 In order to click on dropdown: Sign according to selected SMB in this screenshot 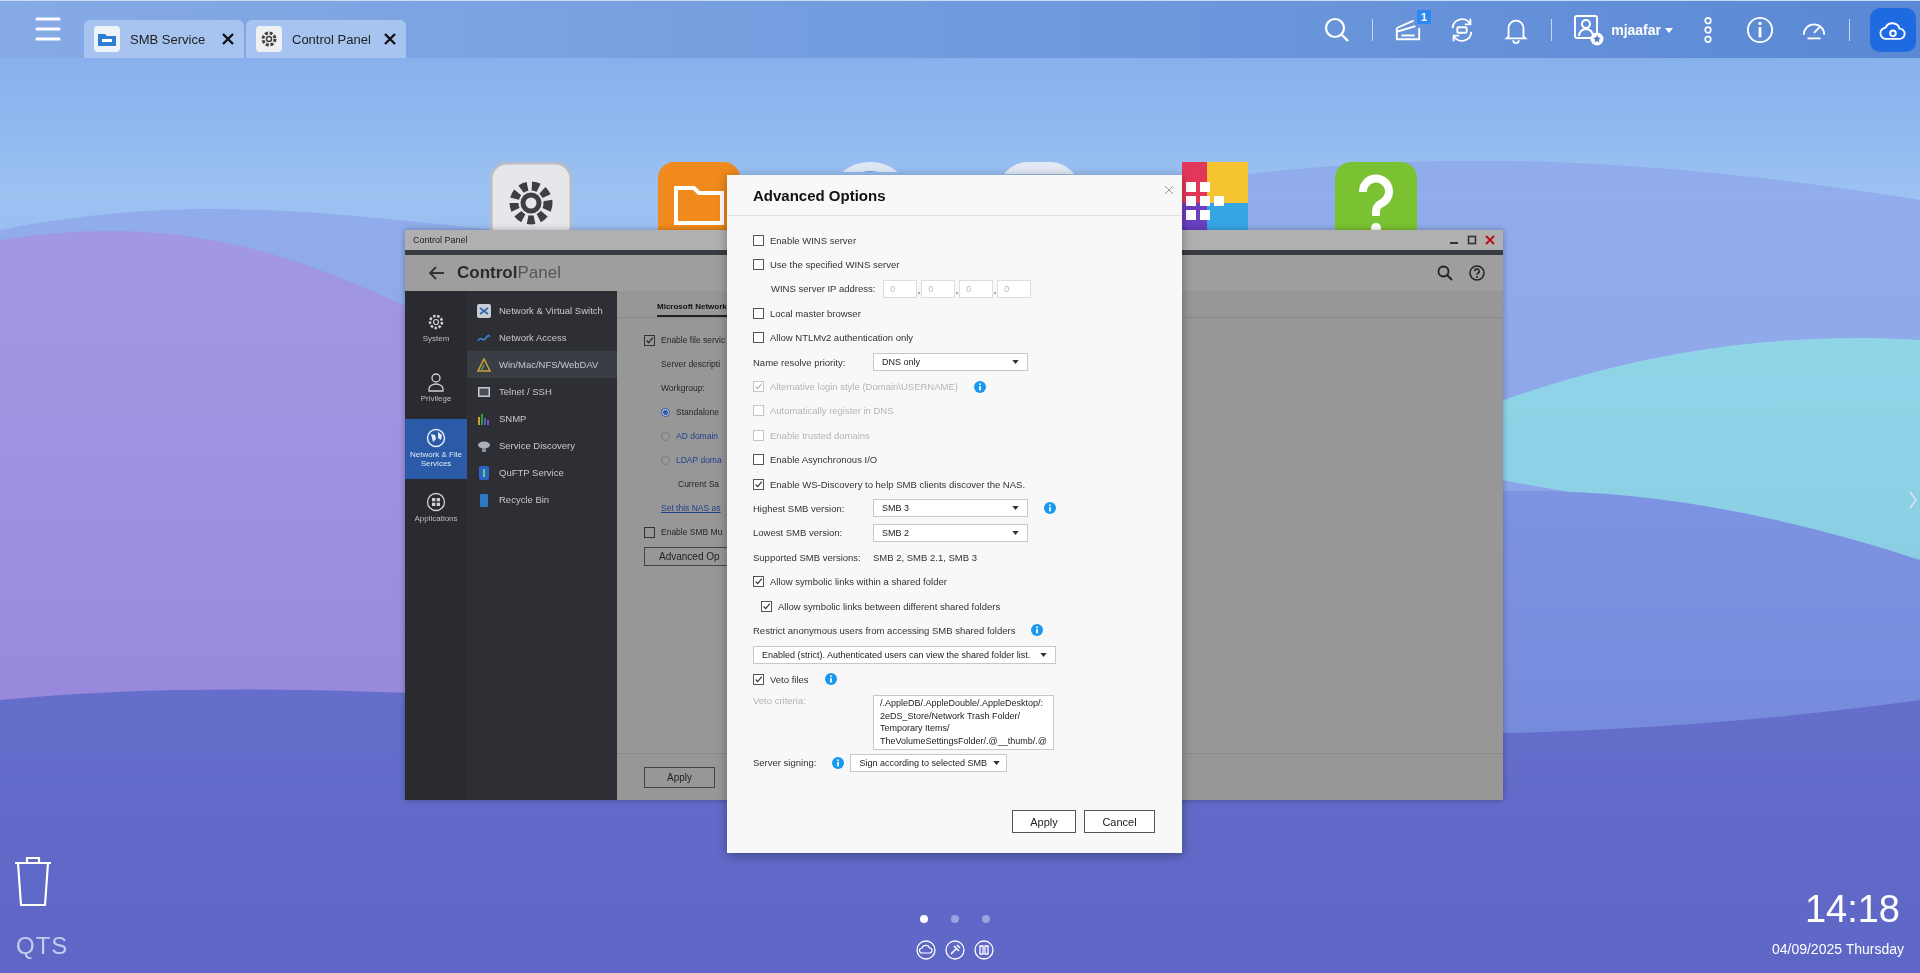, I will do `click(929, 762)`.